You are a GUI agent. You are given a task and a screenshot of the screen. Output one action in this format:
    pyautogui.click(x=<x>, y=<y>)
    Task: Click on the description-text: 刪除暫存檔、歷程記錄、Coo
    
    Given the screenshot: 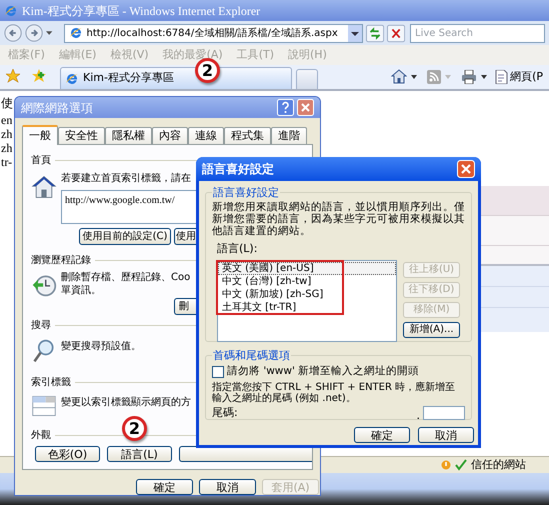 What is the action you would take?
    pyautogui.click(x=125, y=277)
    